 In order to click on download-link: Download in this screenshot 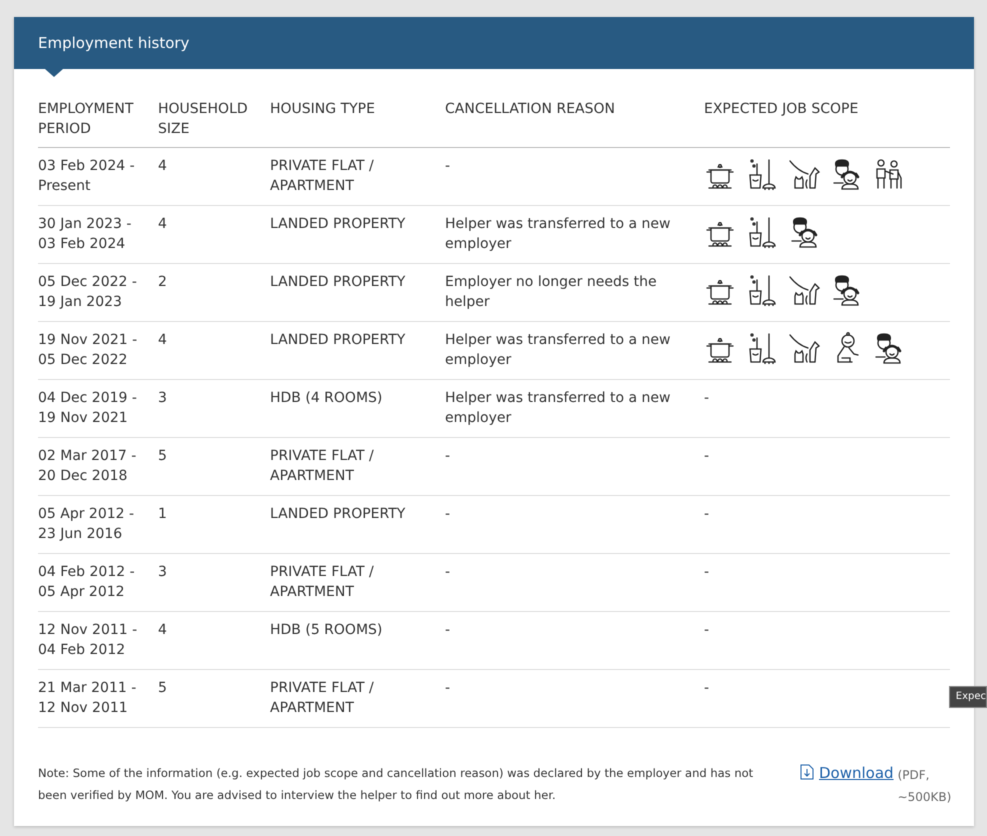, I will do `click(856, 773)`.